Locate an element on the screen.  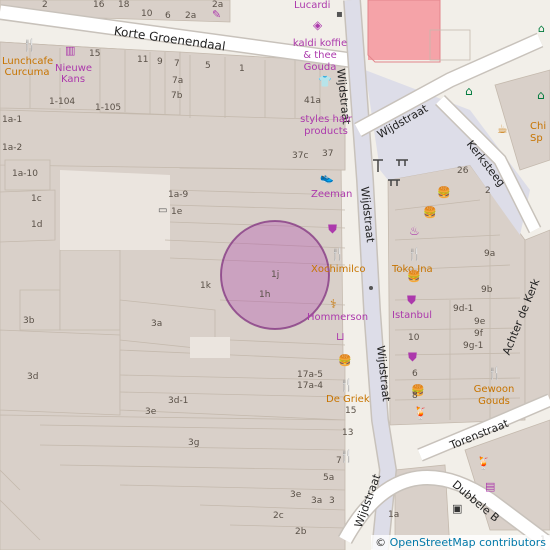
house-number: 13 is located at coordinates (348, 433).